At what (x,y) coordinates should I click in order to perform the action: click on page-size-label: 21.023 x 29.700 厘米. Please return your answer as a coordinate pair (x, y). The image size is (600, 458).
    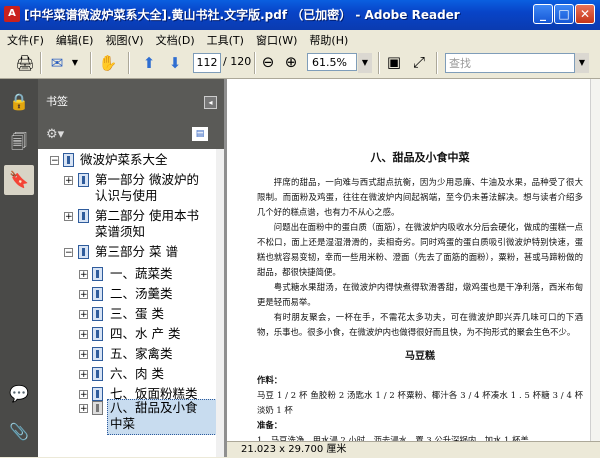
    Looking at the image, I should click on (294, 449).